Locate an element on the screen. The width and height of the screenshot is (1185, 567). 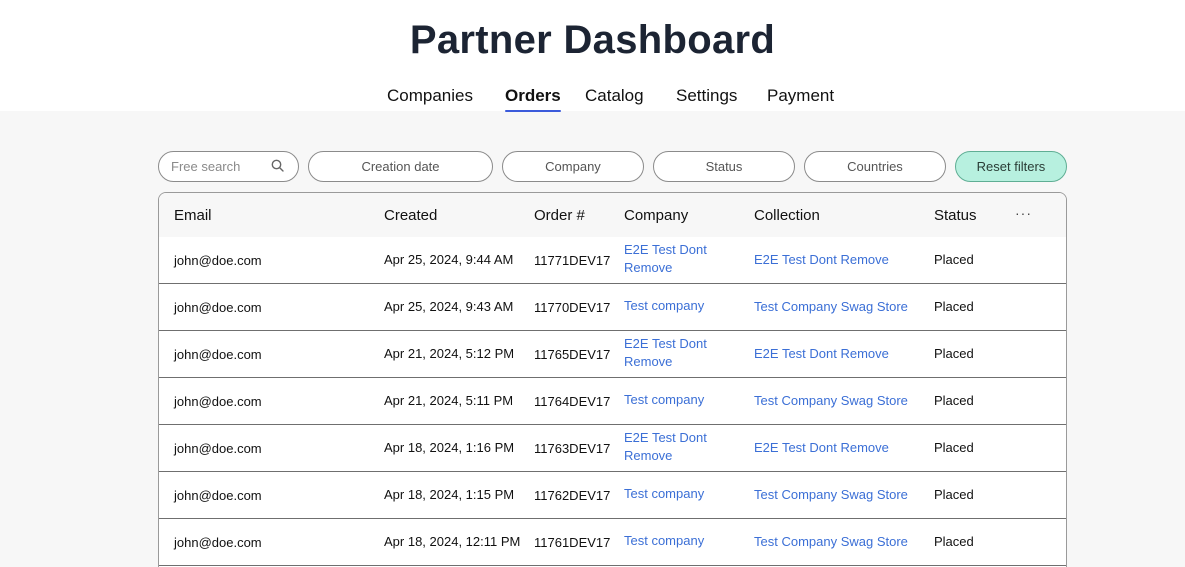
tab-orders: Orders is located at coordinates (533, 99).